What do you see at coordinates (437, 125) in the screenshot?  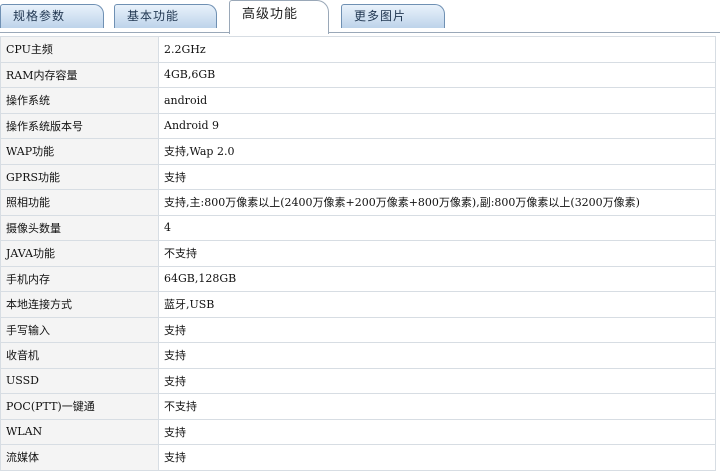 I see `spec-value: Android 9` at bounding box center [437, 125].